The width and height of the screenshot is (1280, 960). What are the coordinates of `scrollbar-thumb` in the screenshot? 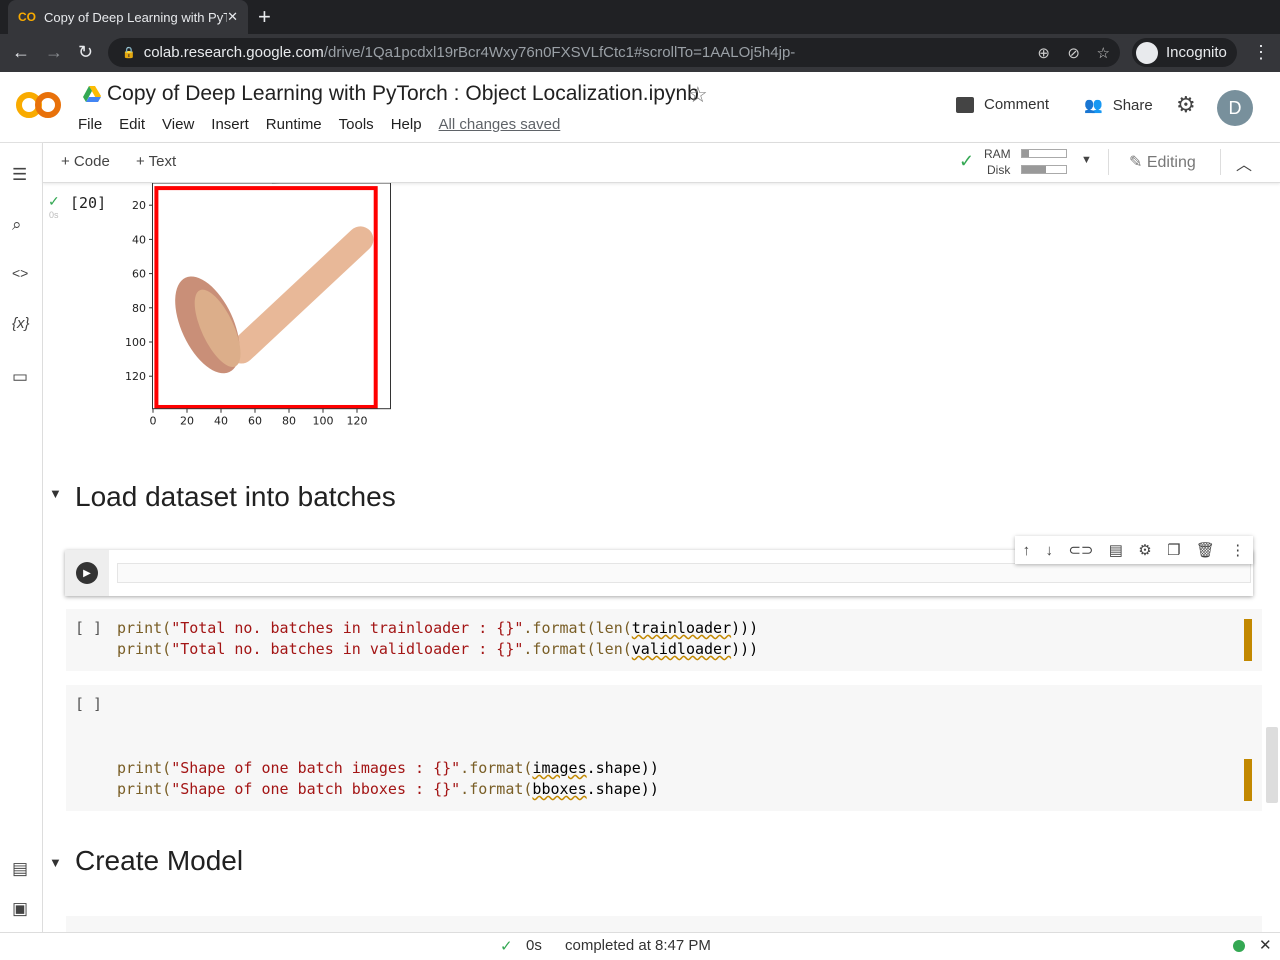 It's located at (1272, 765).